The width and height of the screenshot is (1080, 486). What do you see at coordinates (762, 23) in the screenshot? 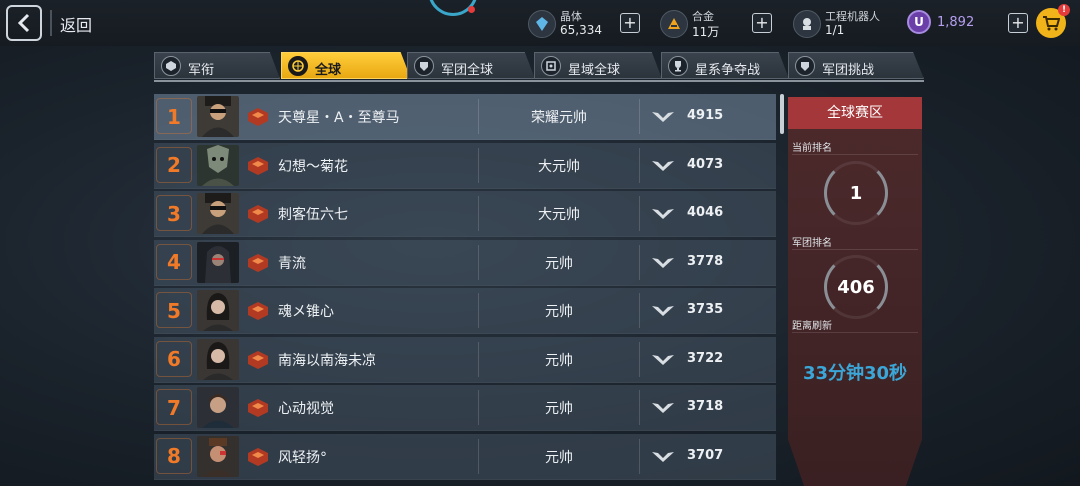
I see `add-alloy-button: +` at bounding box center [762, 23].